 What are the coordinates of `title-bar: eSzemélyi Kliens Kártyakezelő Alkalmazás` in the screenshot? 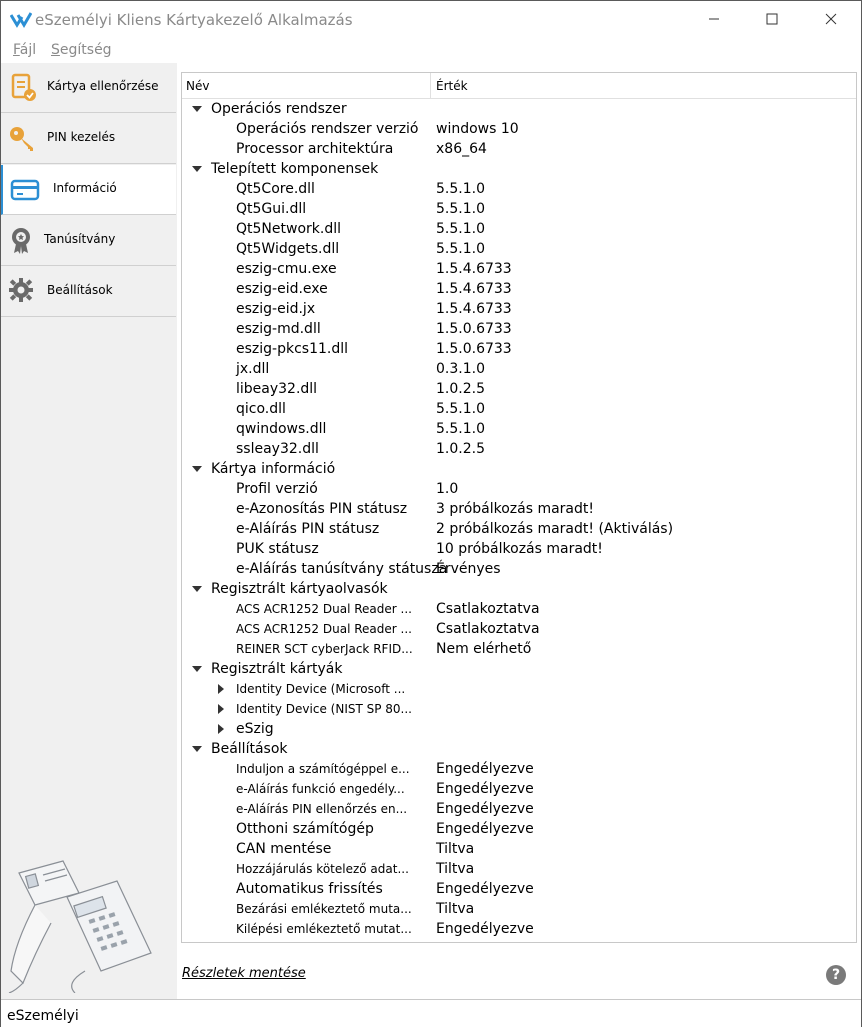 It's located at (431, 20).